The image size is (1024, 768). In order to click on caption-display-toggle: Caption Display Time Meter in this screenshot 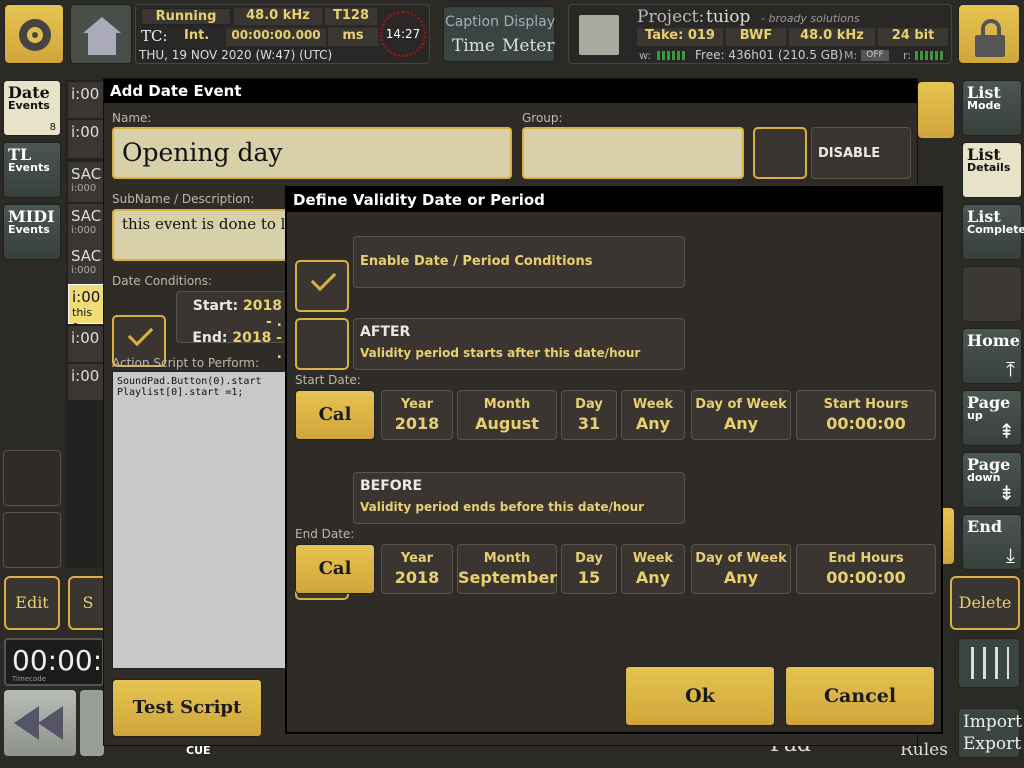, I will do `click(499, 34)`.